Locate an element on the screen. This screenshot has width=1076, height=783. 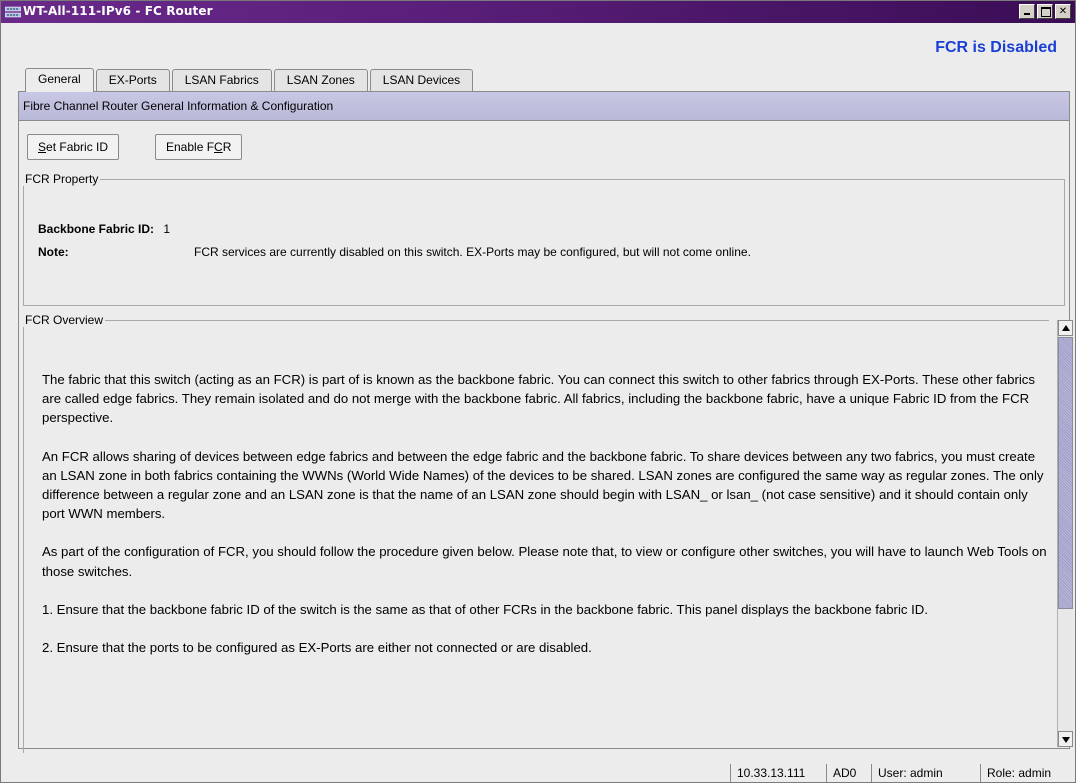
tab-lsan-zones: LSAN Zones is located at coordinates (320, 80).